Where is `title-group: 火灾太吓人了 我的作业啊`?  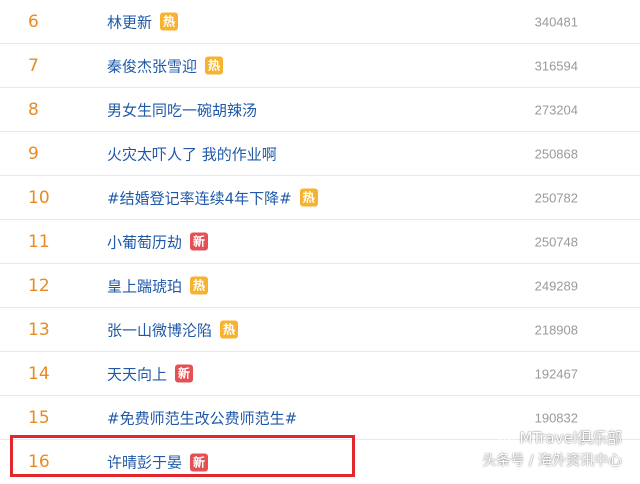 title-group: 火灾太吓人了 我的作业啊 is located at coordinates (192, 153).